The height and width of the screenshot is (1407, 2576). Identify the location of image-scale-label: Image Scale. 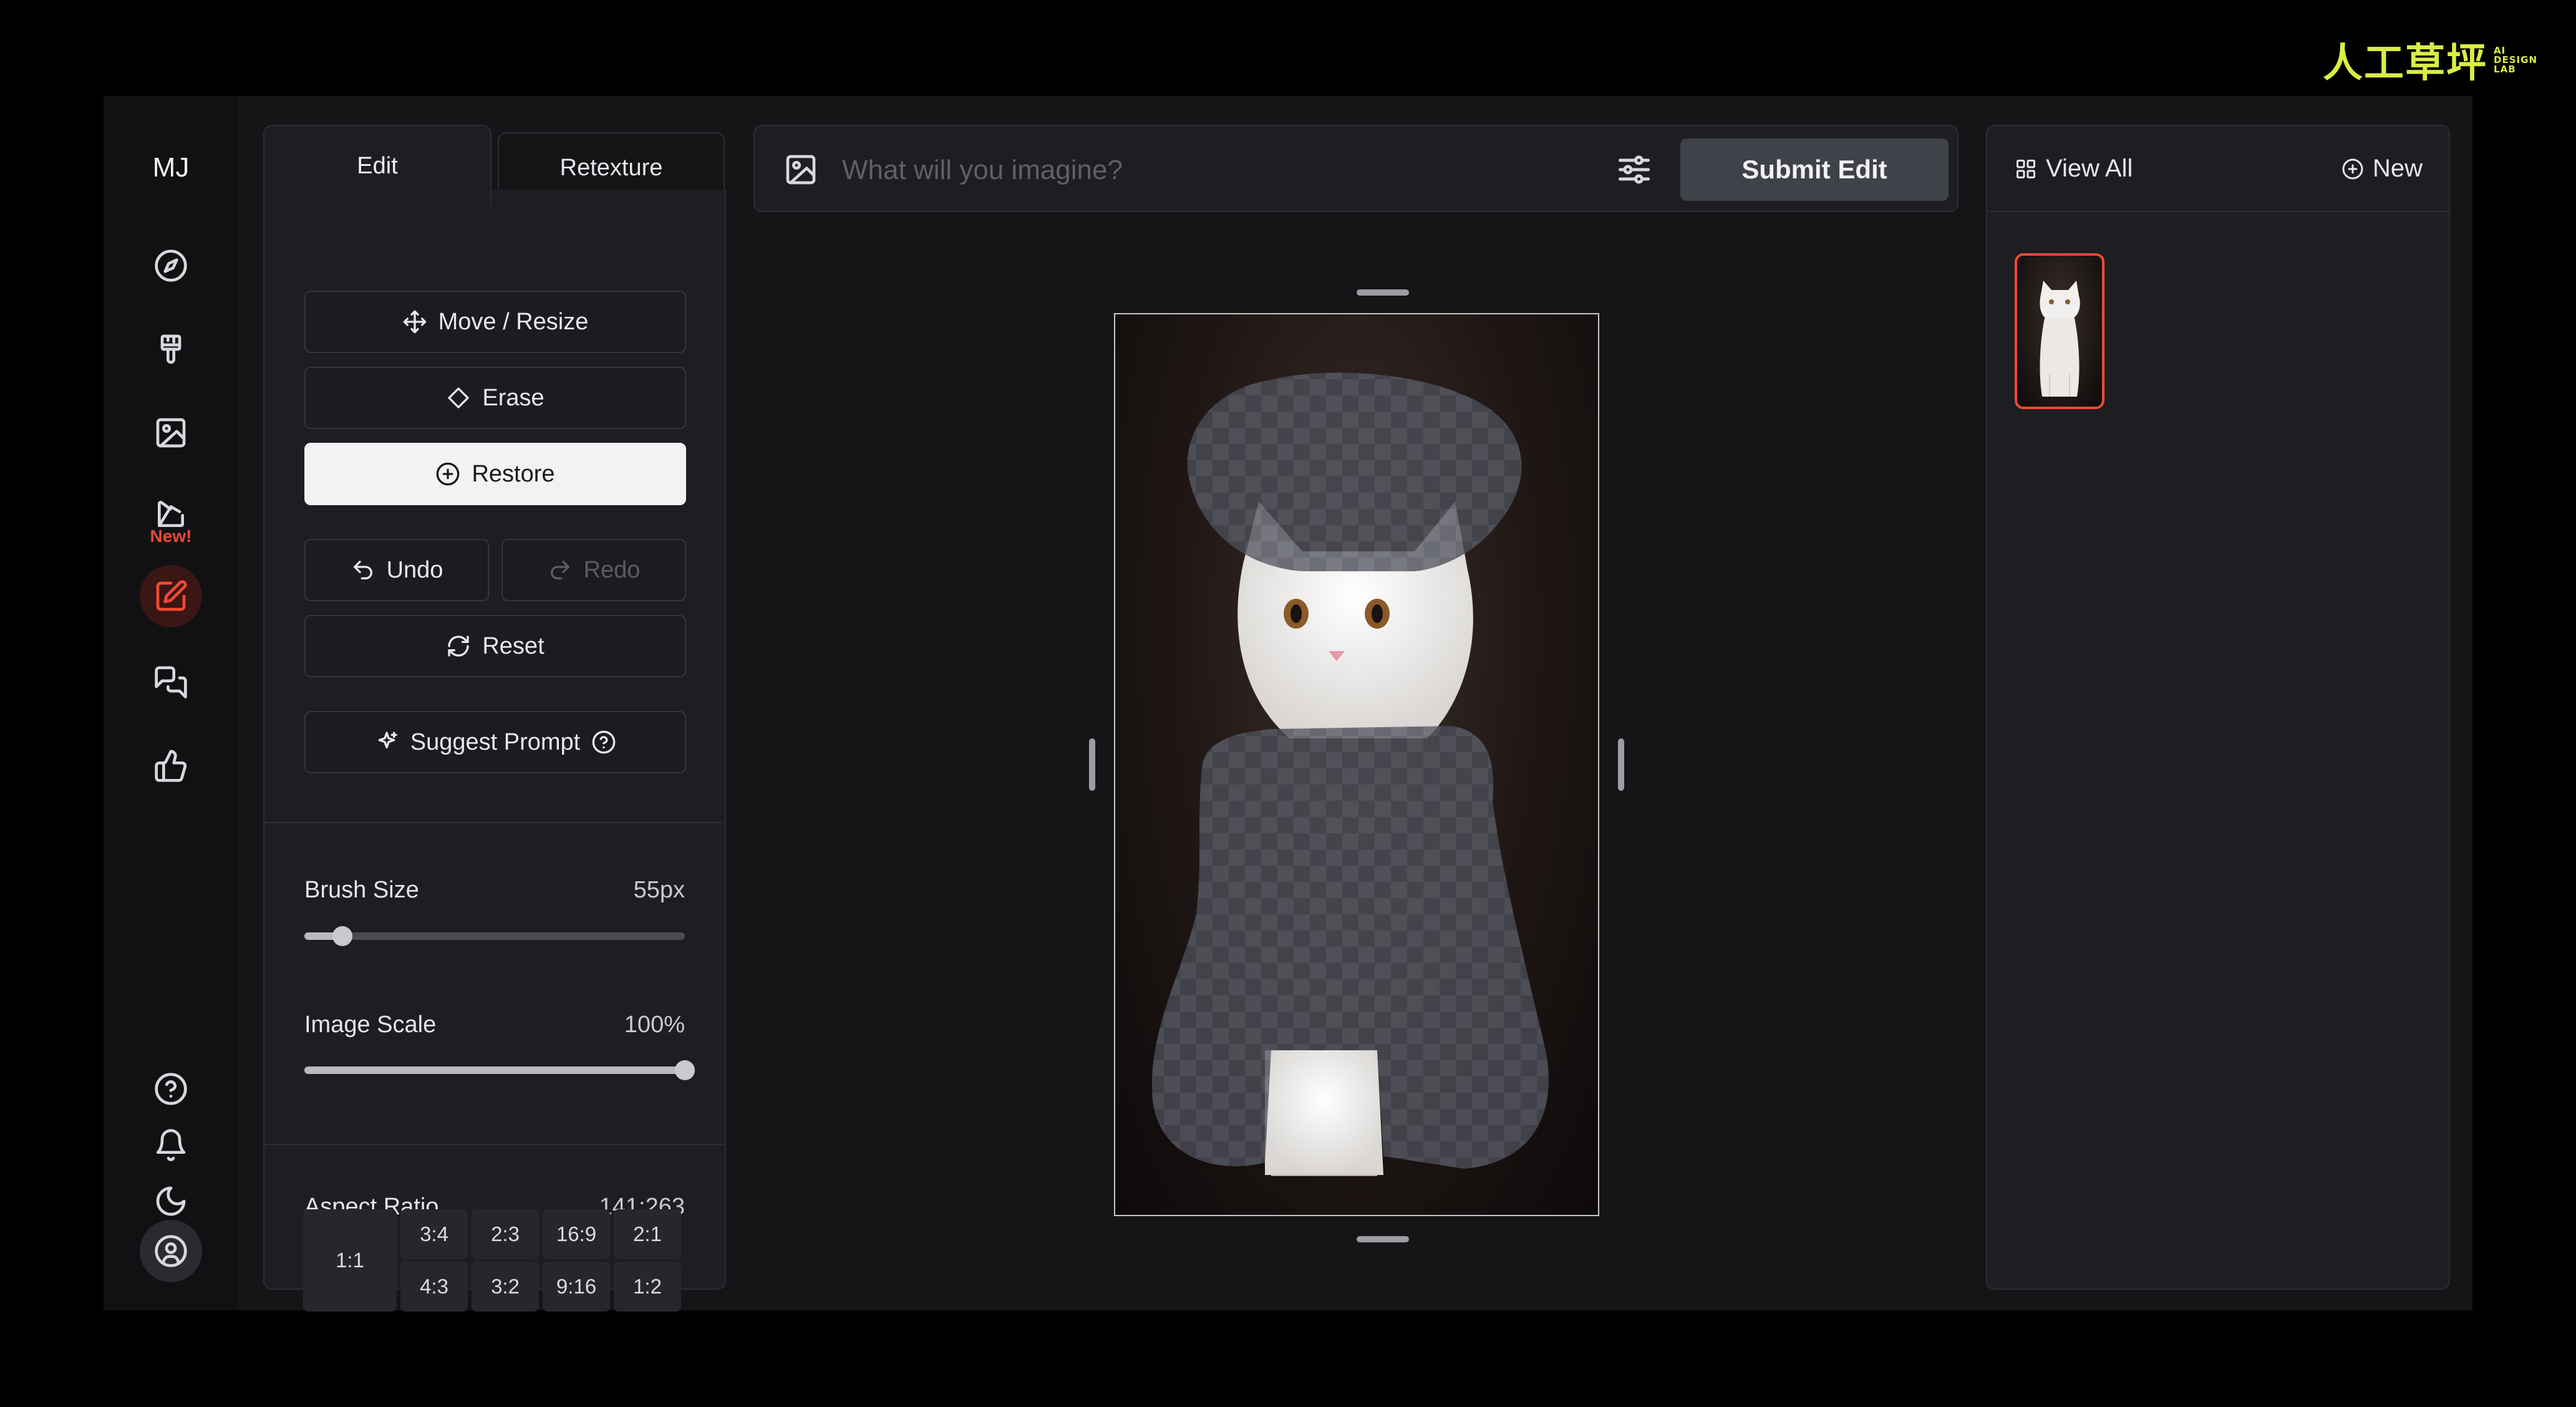
(370, 1025).